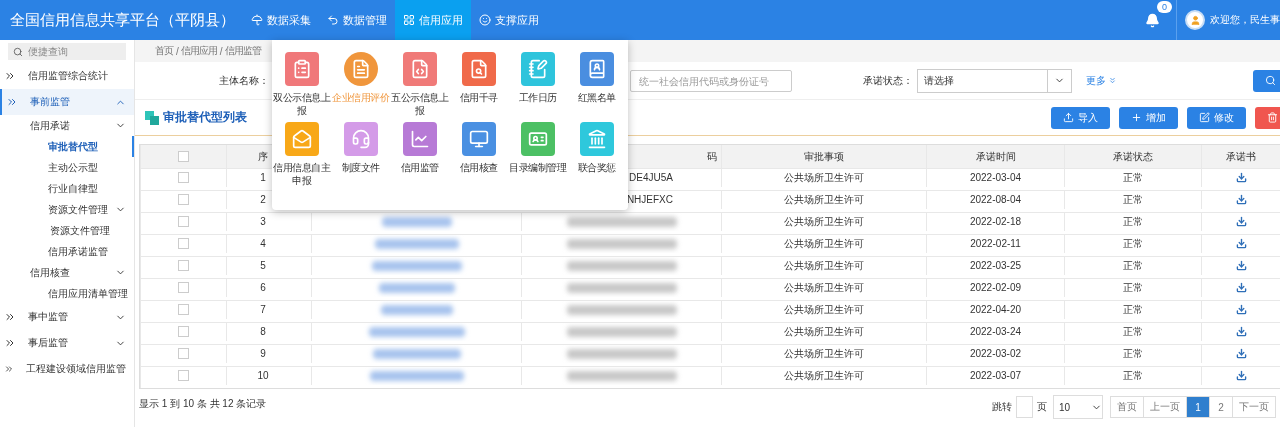 The height and width of the screenshot is (427, 1280). I want to click on smiley-icon, so click(485, 20).